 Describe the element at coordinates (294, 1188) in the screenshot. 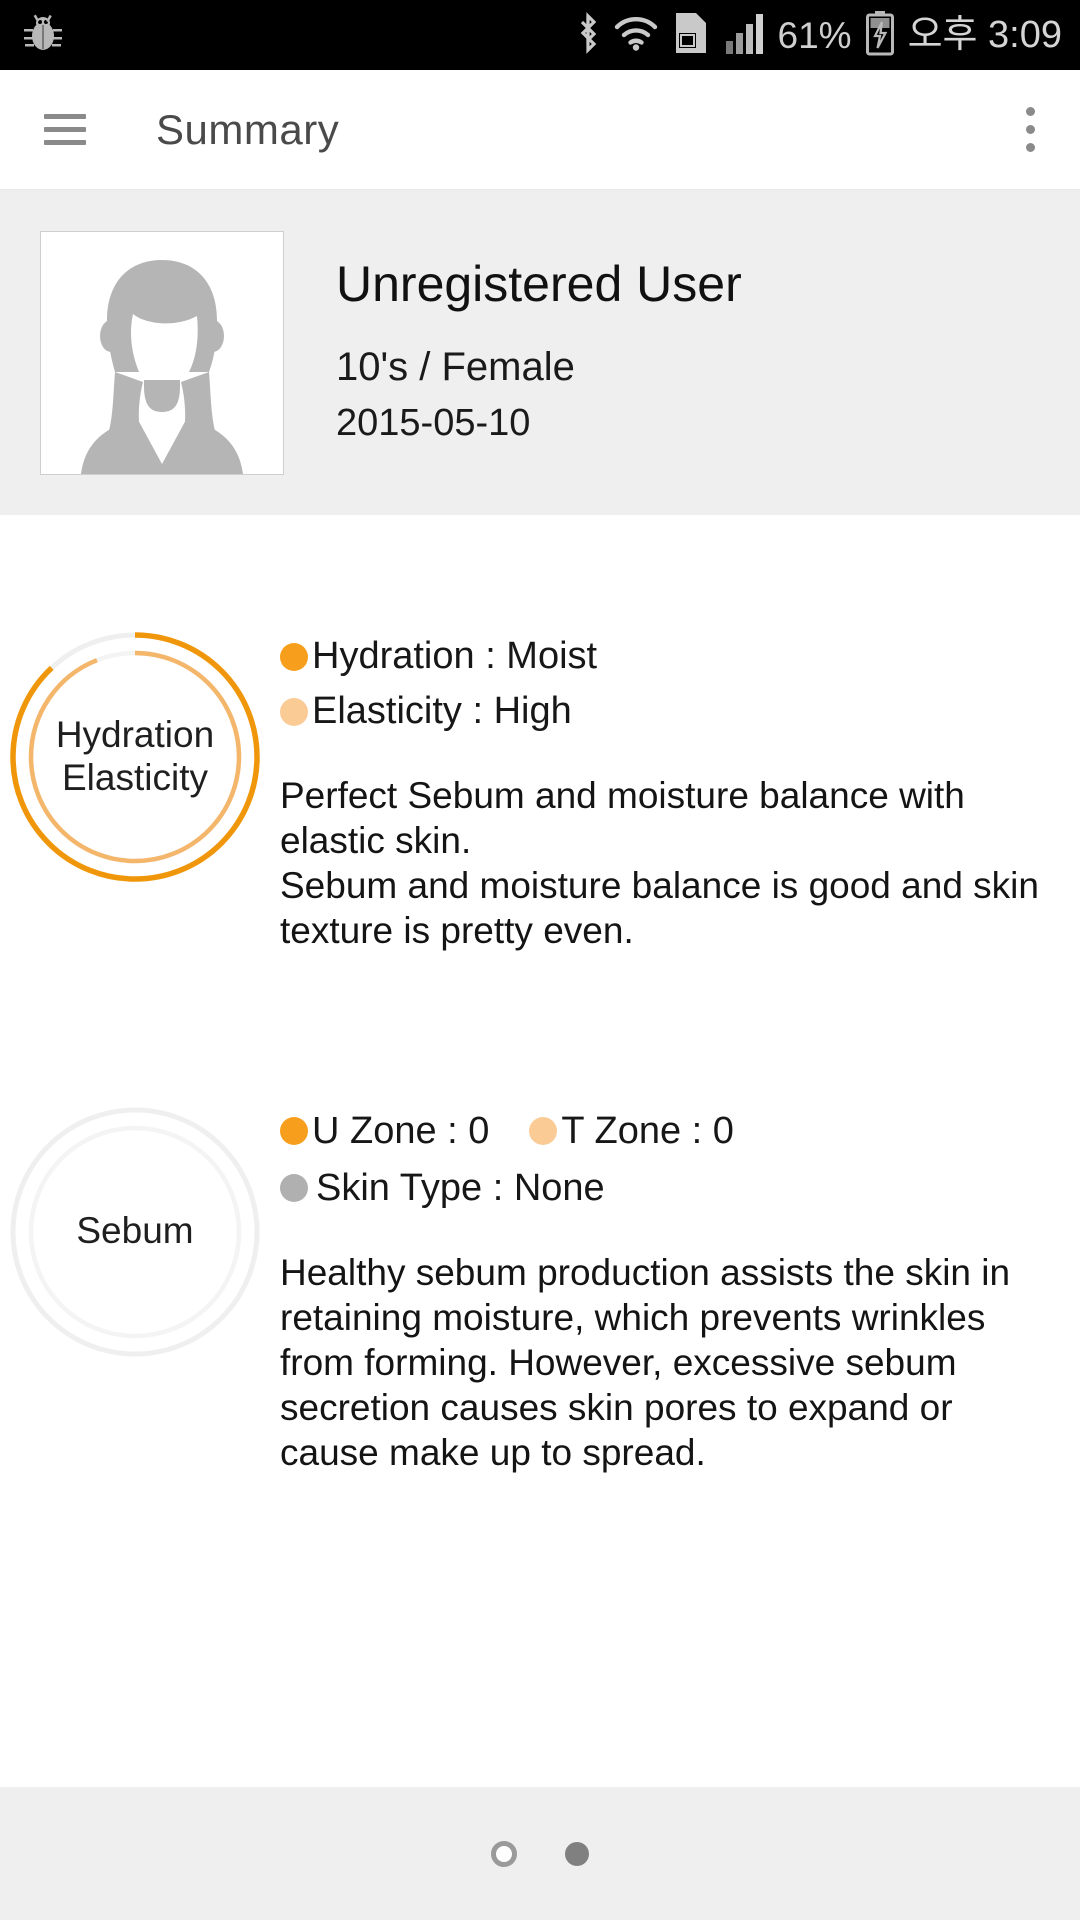

I see `skin-type-legend-dot` at that location.